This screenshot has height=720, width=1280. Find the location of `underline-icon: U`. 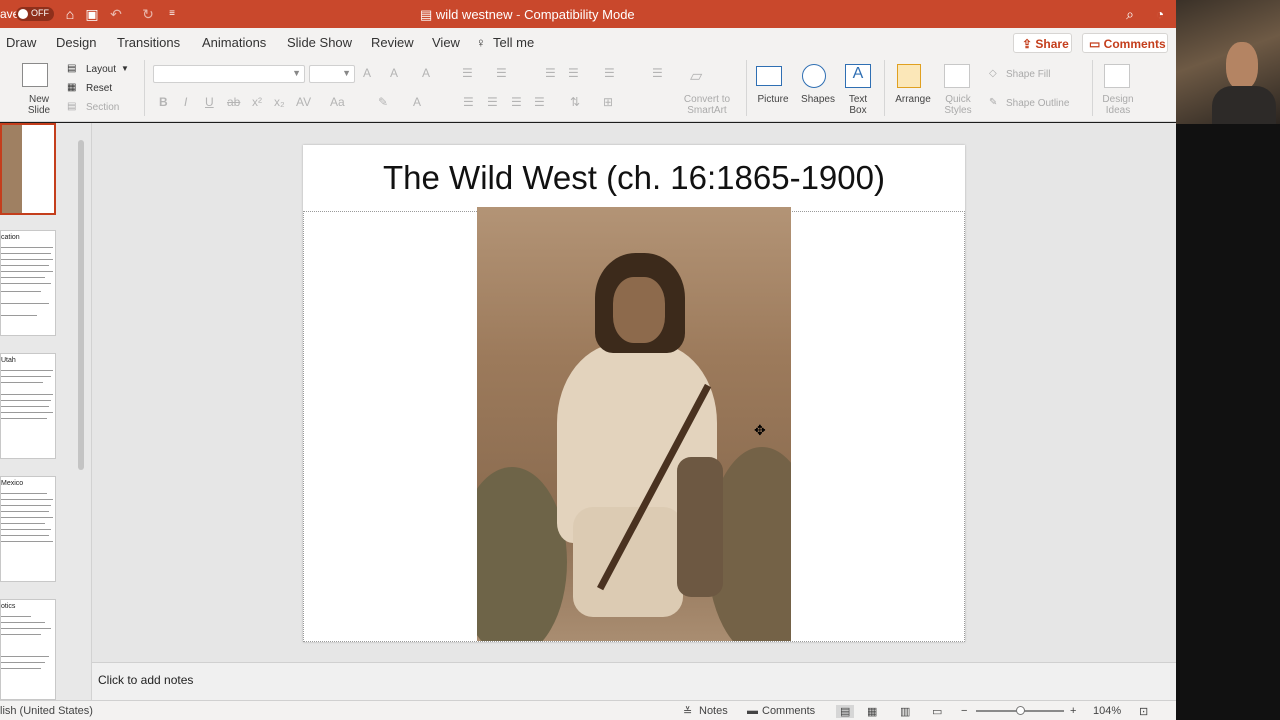

underline-icon: U is located at coordinates (209, 102).